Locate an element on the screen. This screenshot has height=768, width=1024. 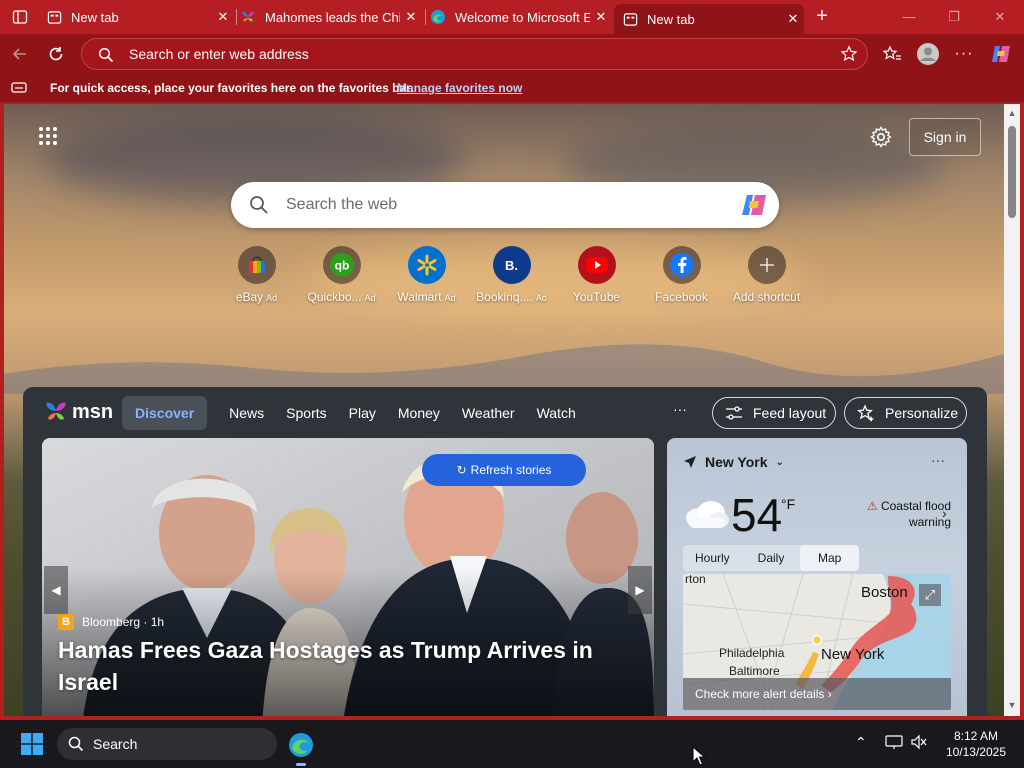
nav-news: News is located at coordinates (246, 413).